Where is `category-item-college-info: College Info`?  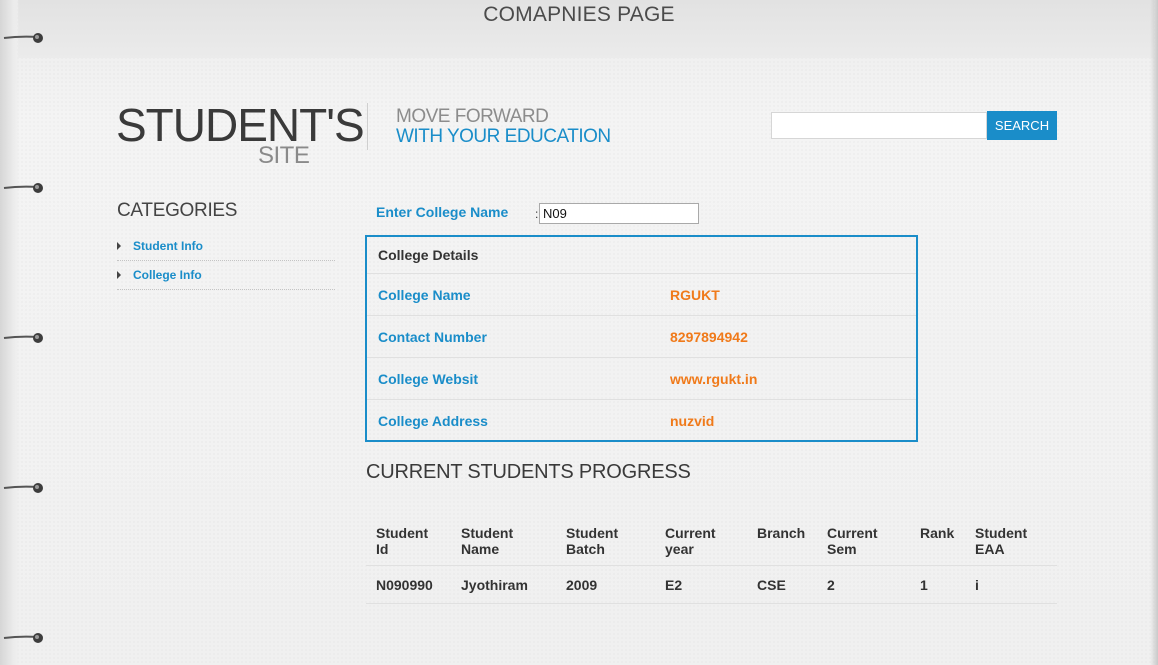
category-item-college-info: College Info is located at coordinates (226, 275).